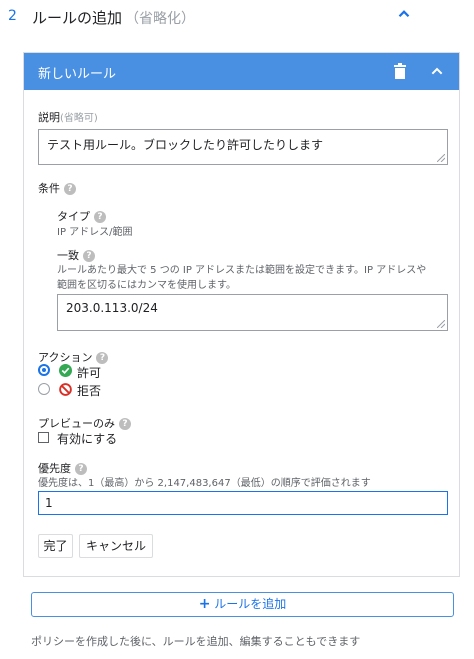  Describe the element at coordinates (185, 145) in the screenshot. I see `description-value: テスト用ルール。ブロックしたり許可したりします` at that location.